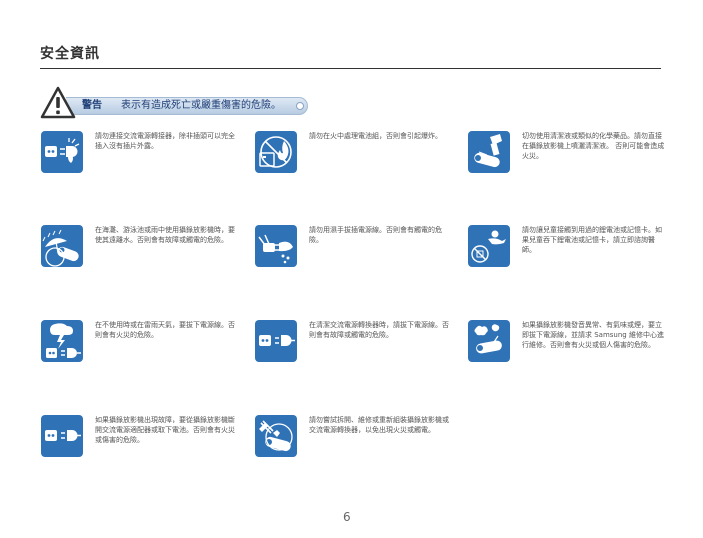 This screenshot has height=538, width=703. I want to click on item-2-text: 請勿在火中處理電池組，否則會引起爆炸。, so click(375, 136).